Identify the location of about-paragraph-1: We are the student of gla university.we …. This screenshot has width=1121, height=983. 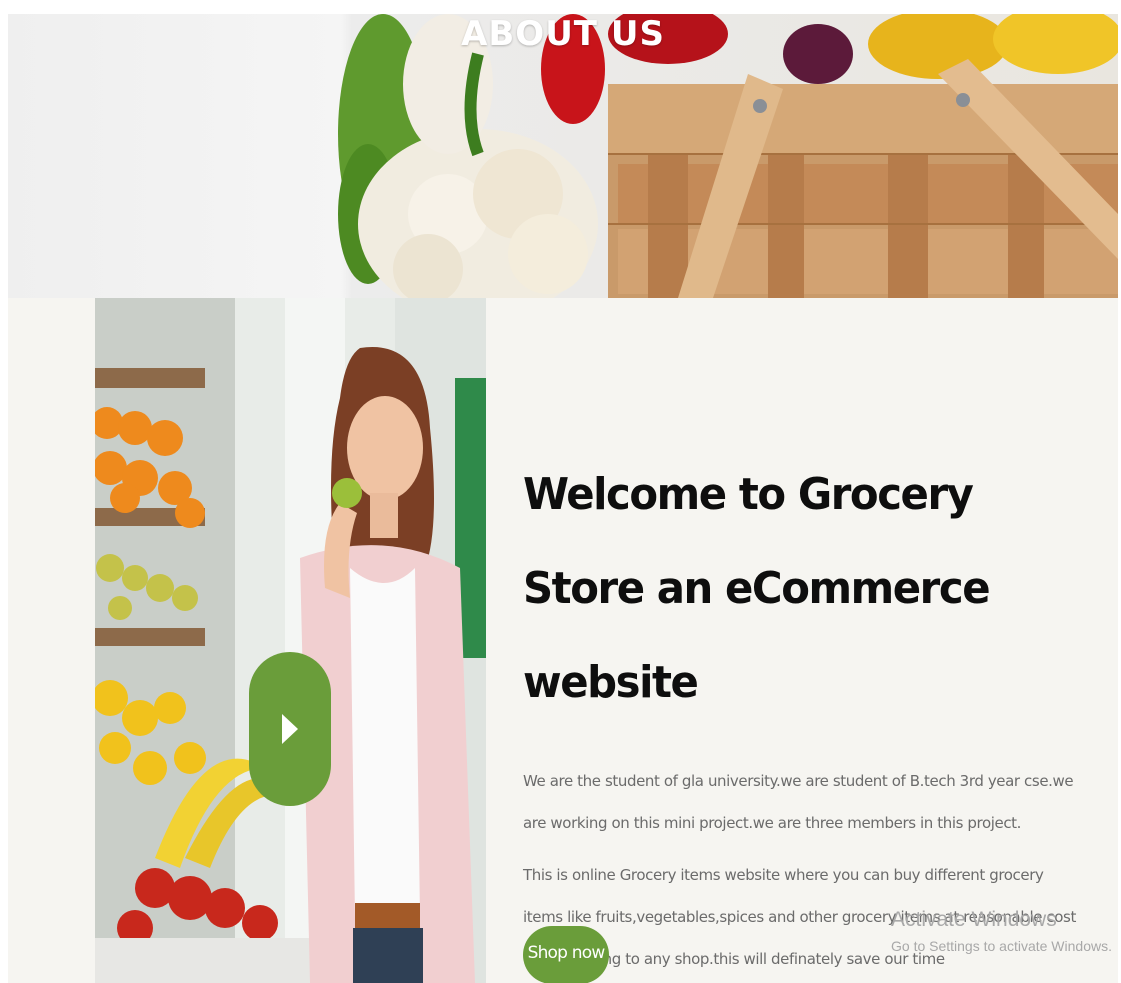
(798, 802).